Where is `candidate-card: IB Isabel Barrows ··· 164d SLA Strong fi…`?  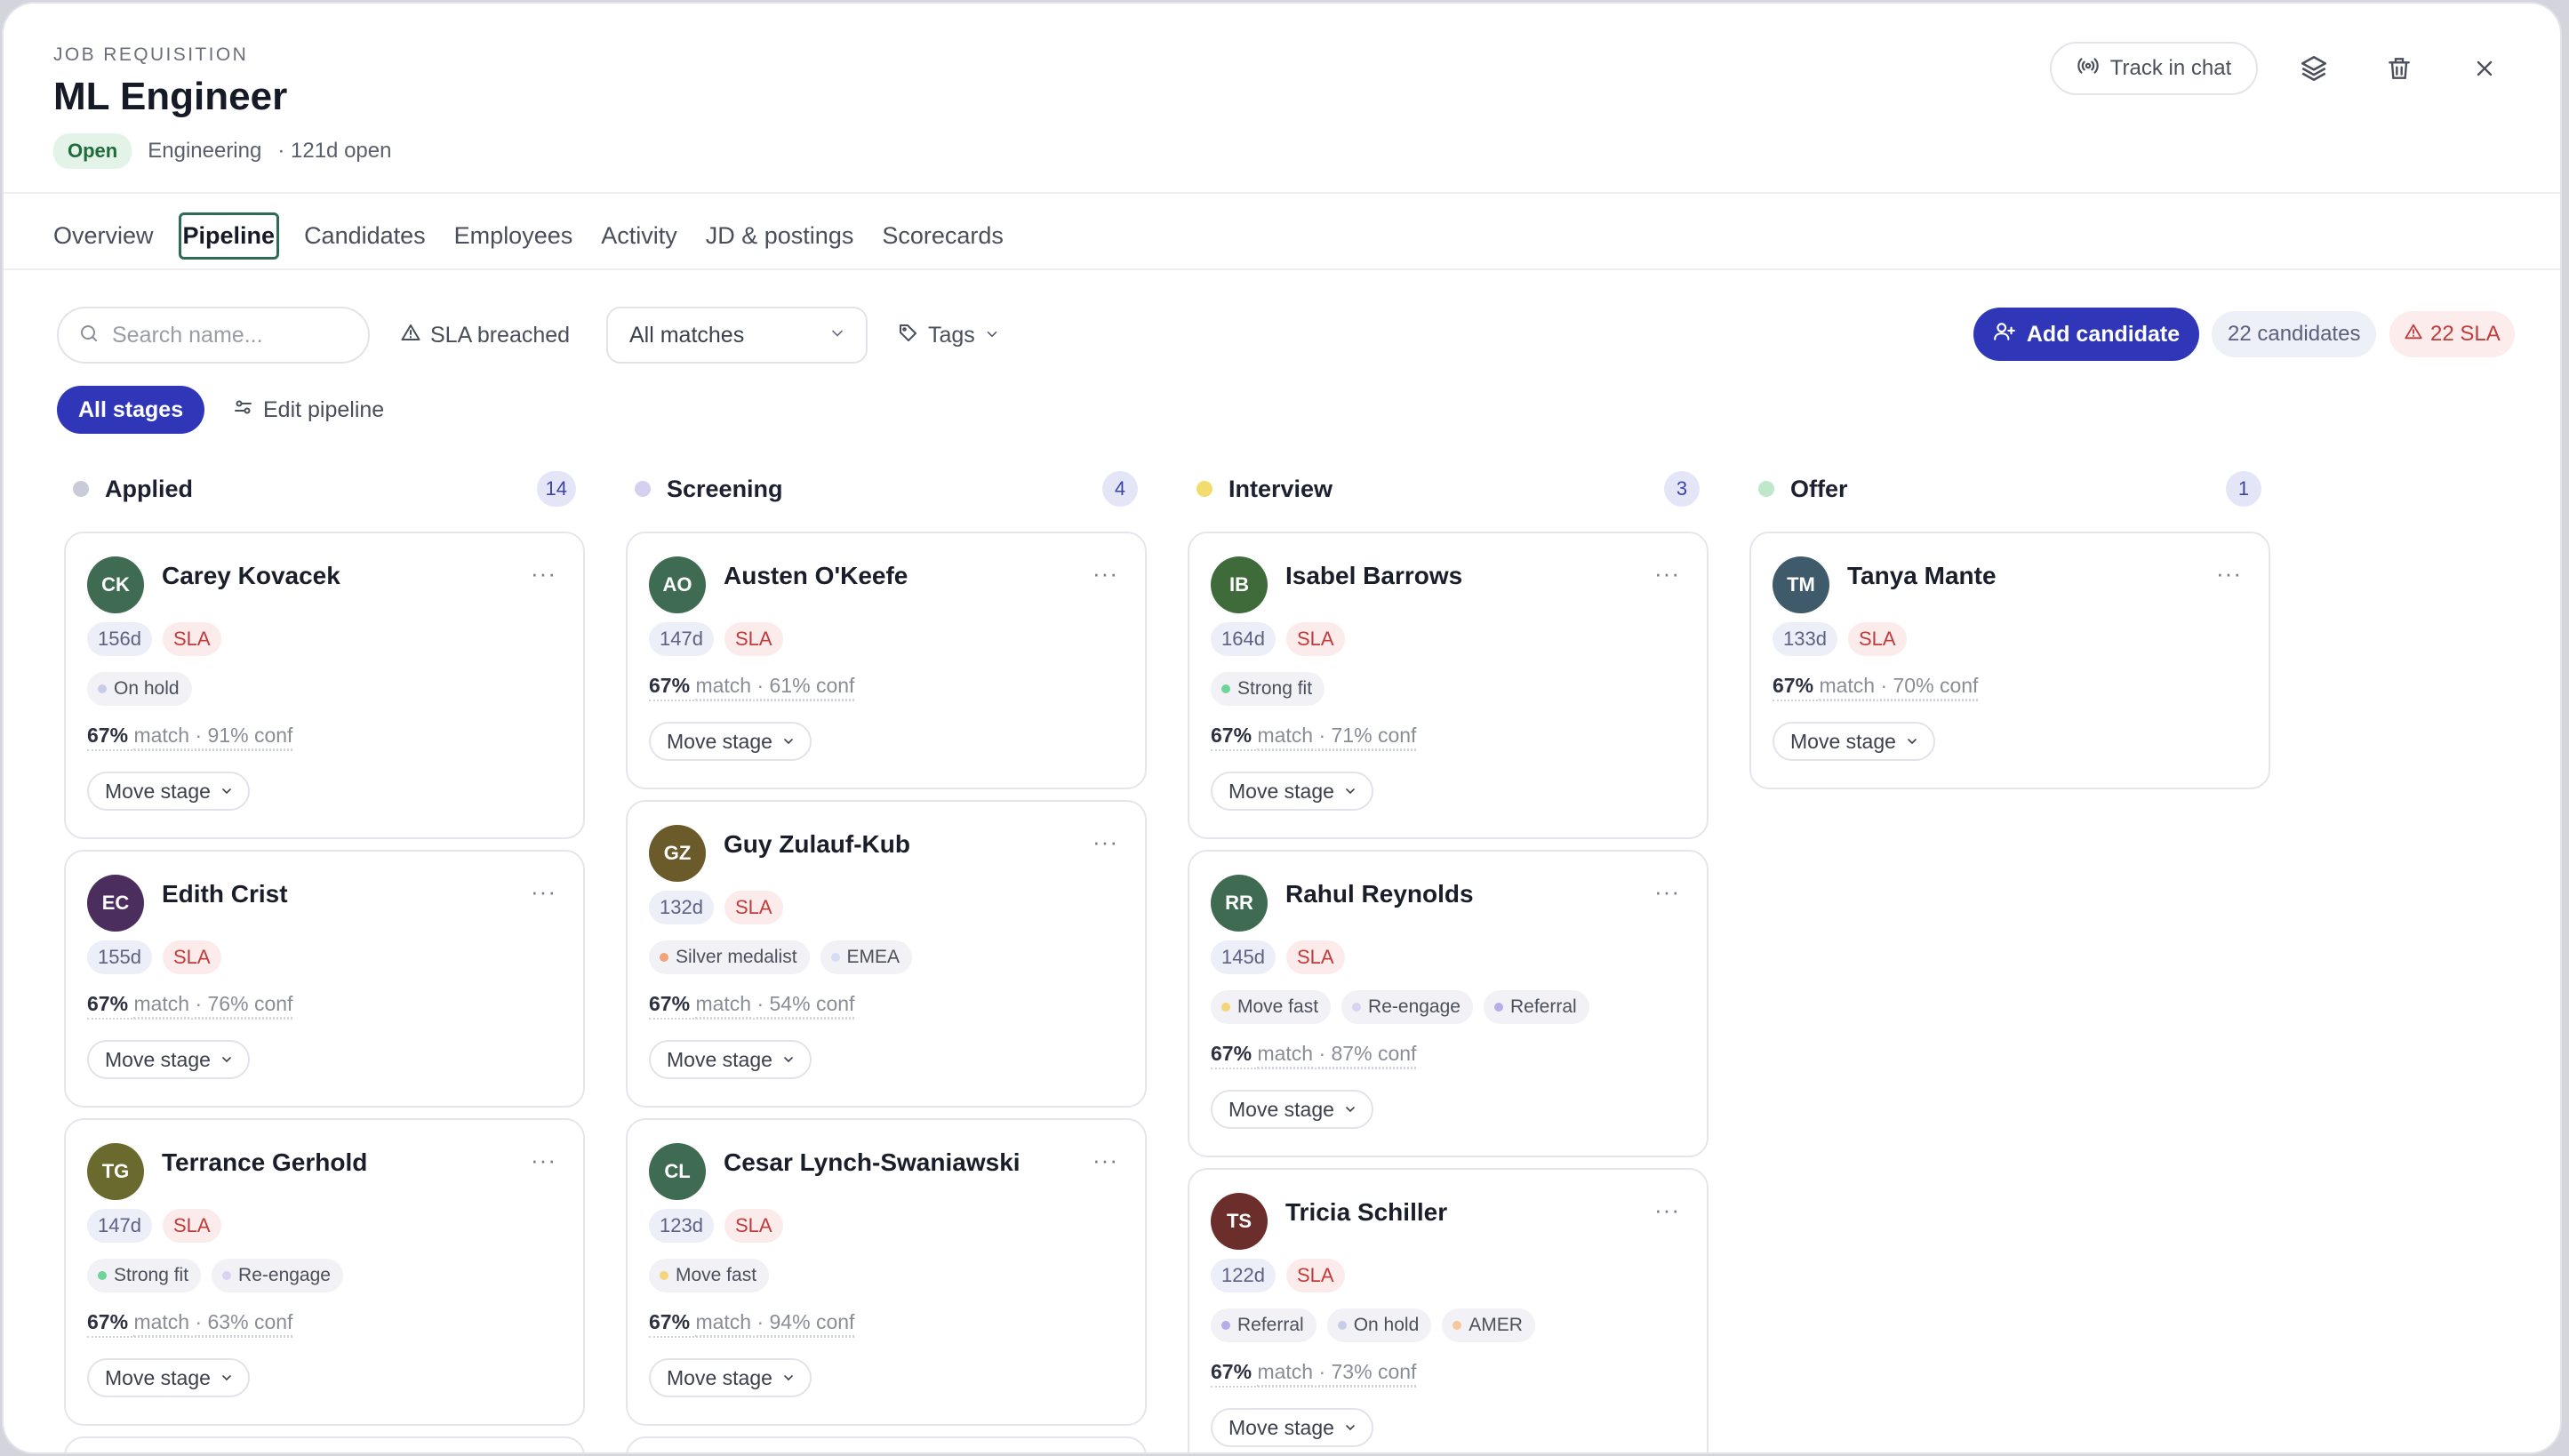
candidate-card: IB Isabel Barrows ··· 164d SLA Strong fi… is located at coordinates (1448, 685).